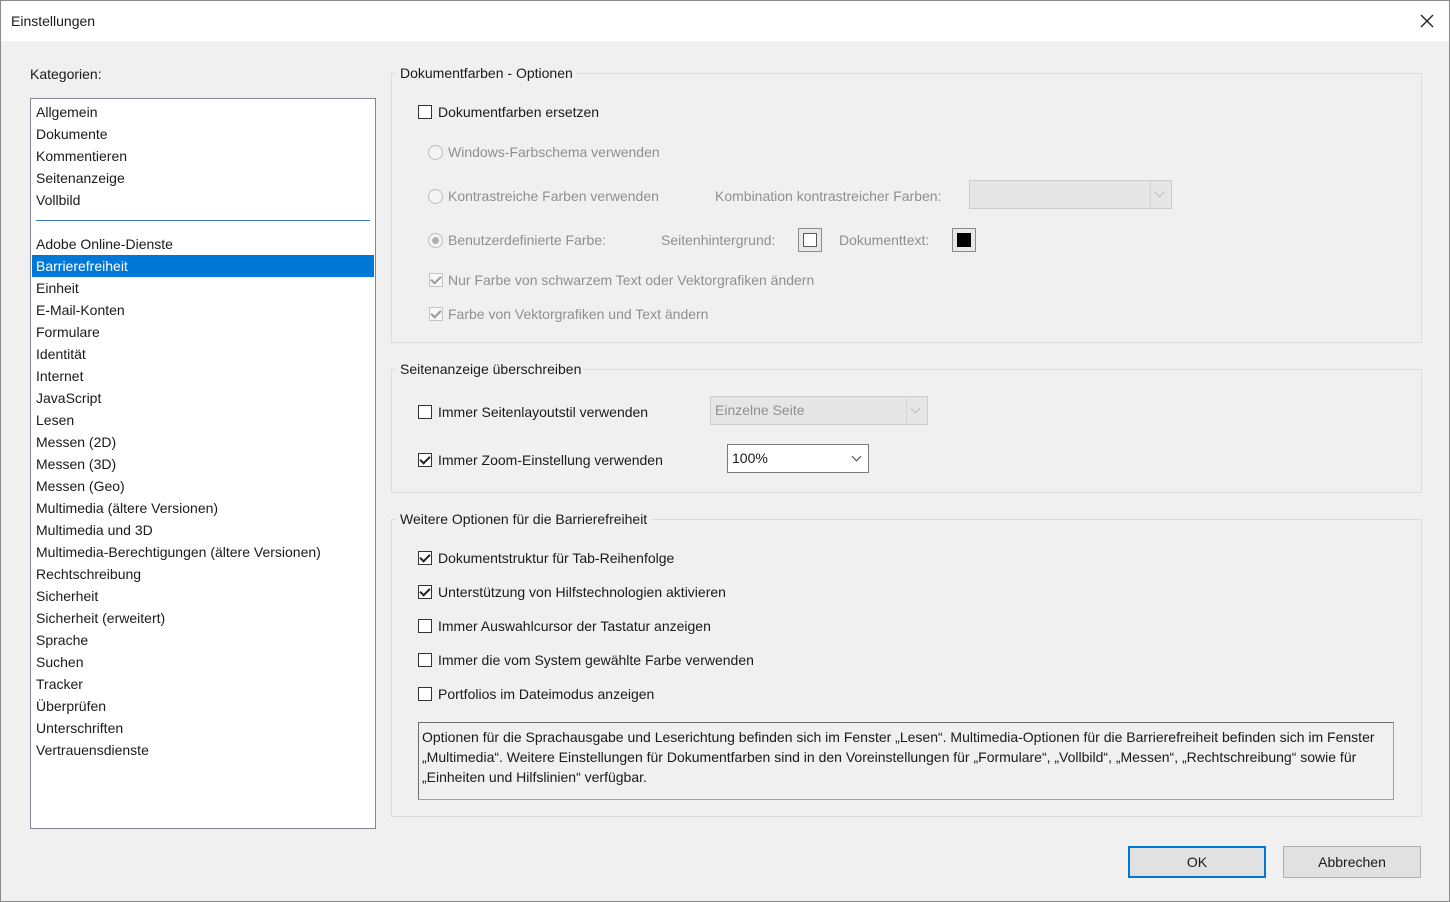  Describe the element at coordinates (425, 112) in the screenshot. I see `replace-doc-colors-checkbox` at that location.